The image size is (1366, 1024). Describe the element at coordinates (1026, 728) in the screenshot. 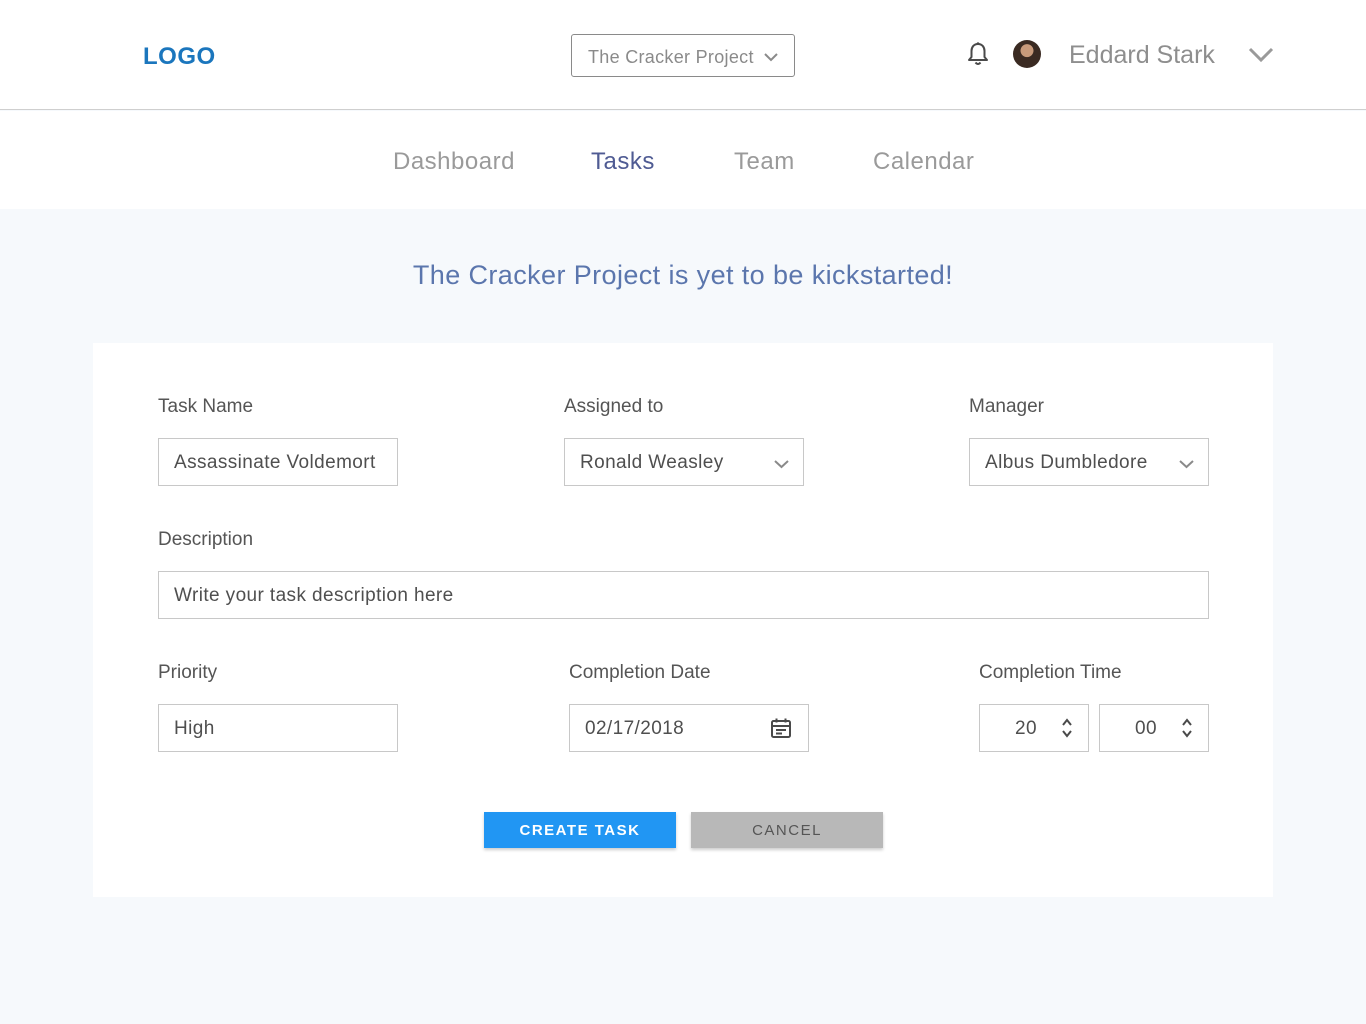

I see `hour-value: 20` at that location.